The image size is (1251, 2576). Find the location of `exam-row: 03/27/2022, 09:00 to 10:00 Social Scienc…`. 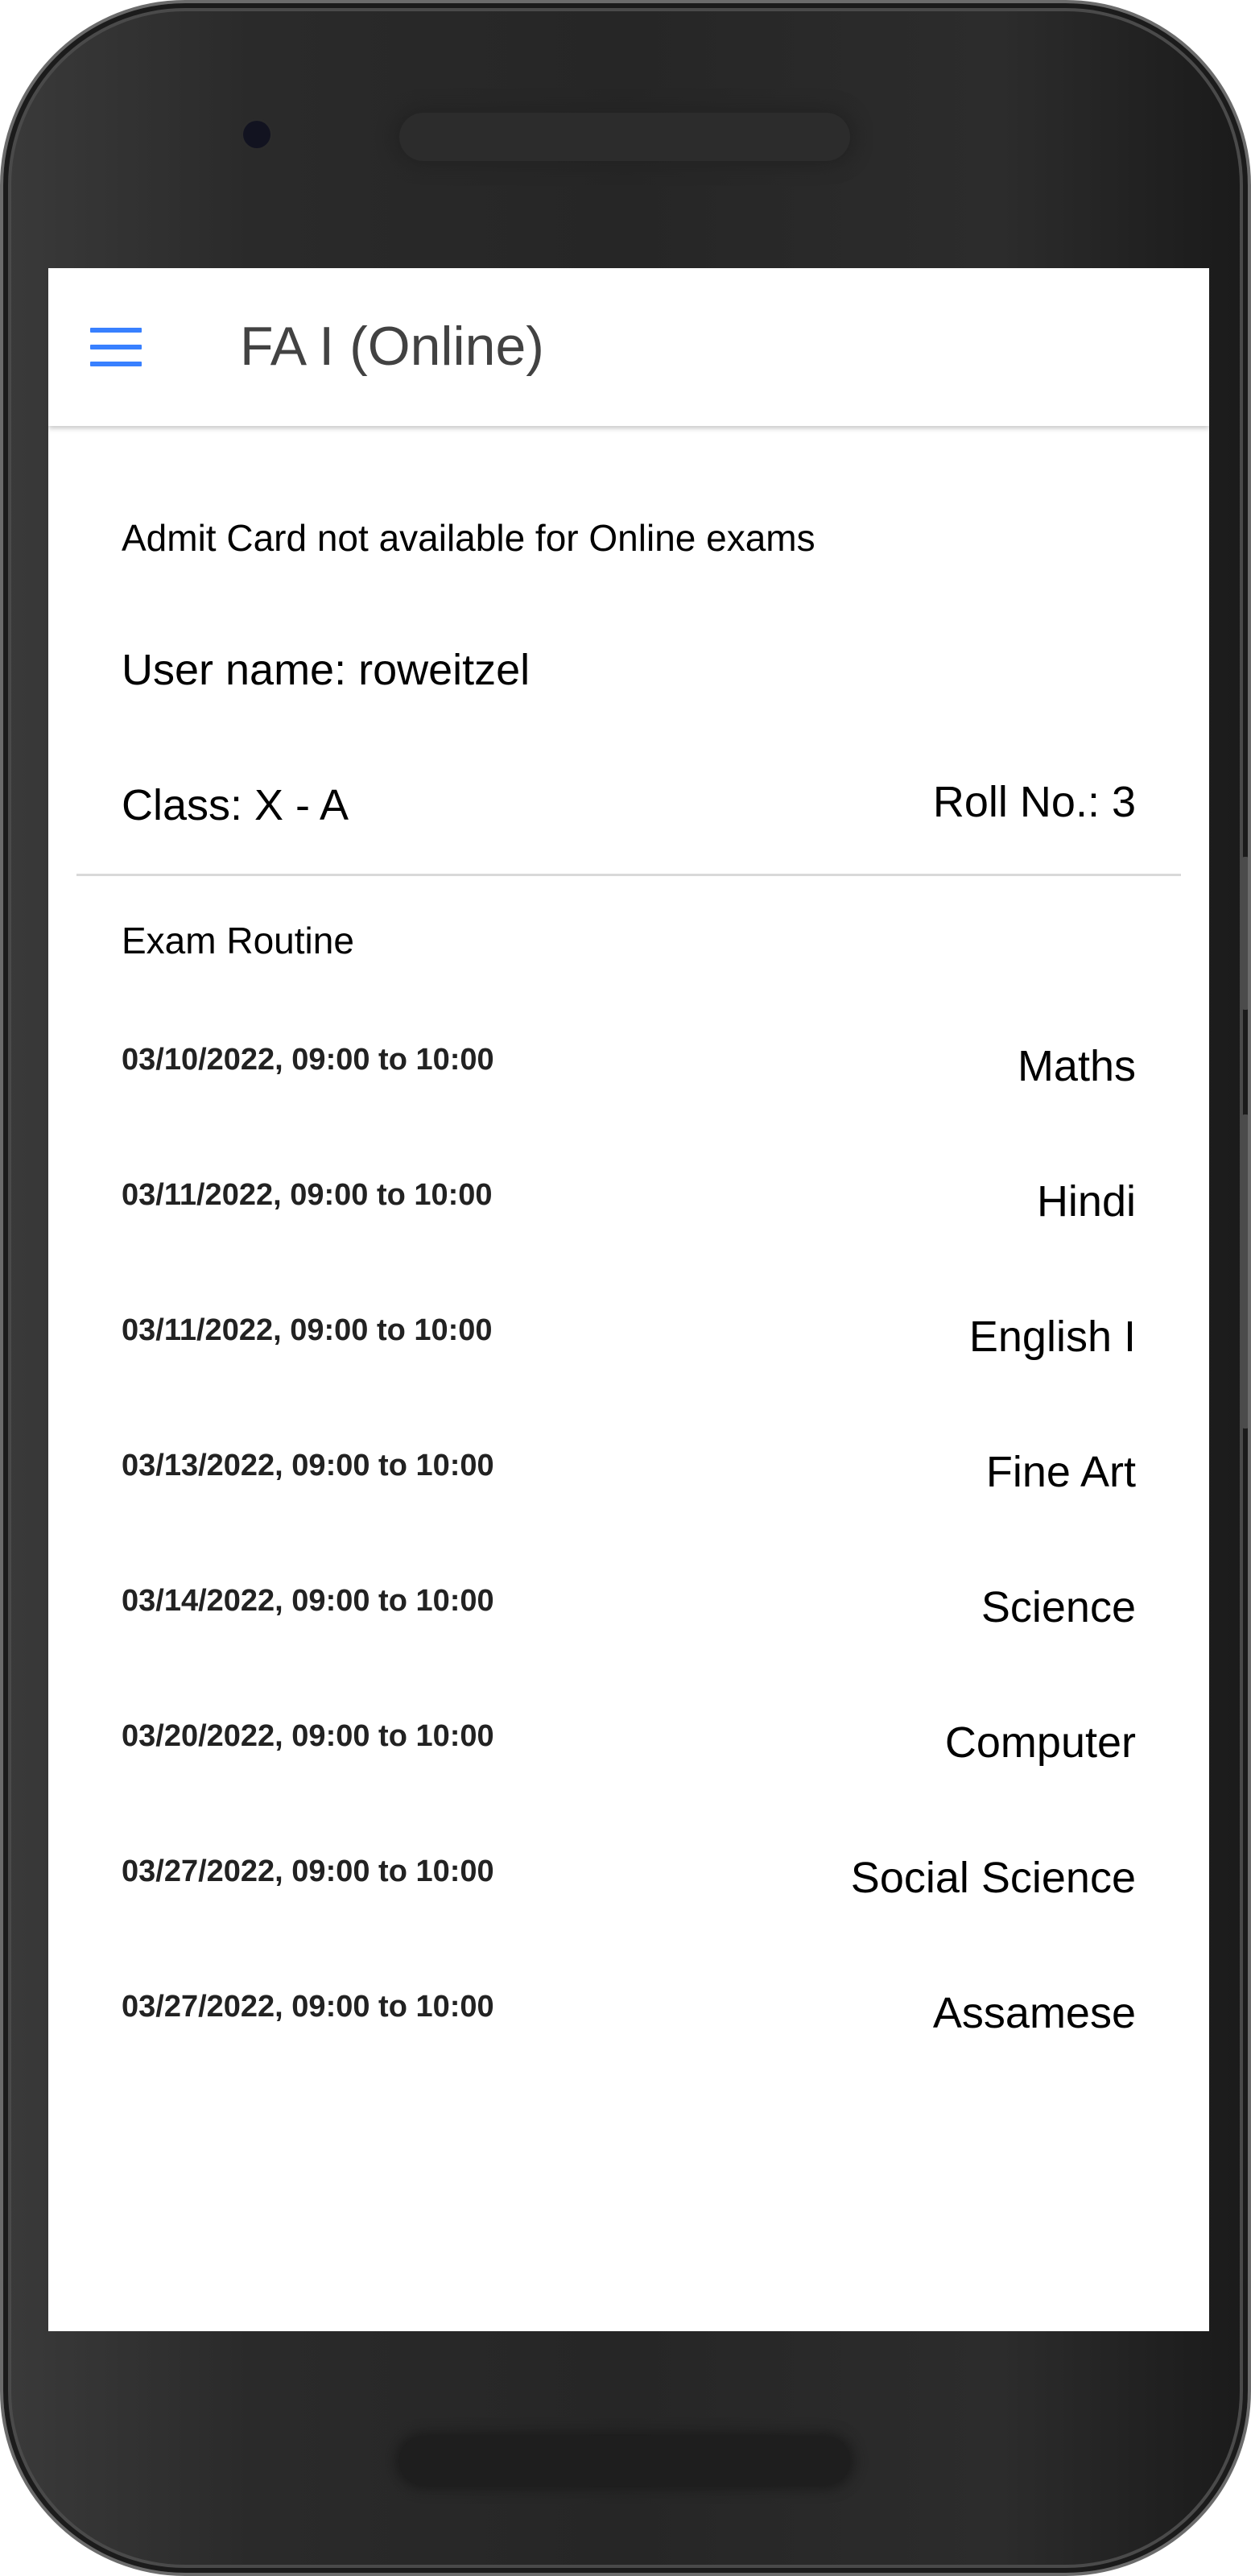

exam-row: 03/27/2022, 09:00 to 10:00 Social Scienc… is located at coordinates (628, 1876).